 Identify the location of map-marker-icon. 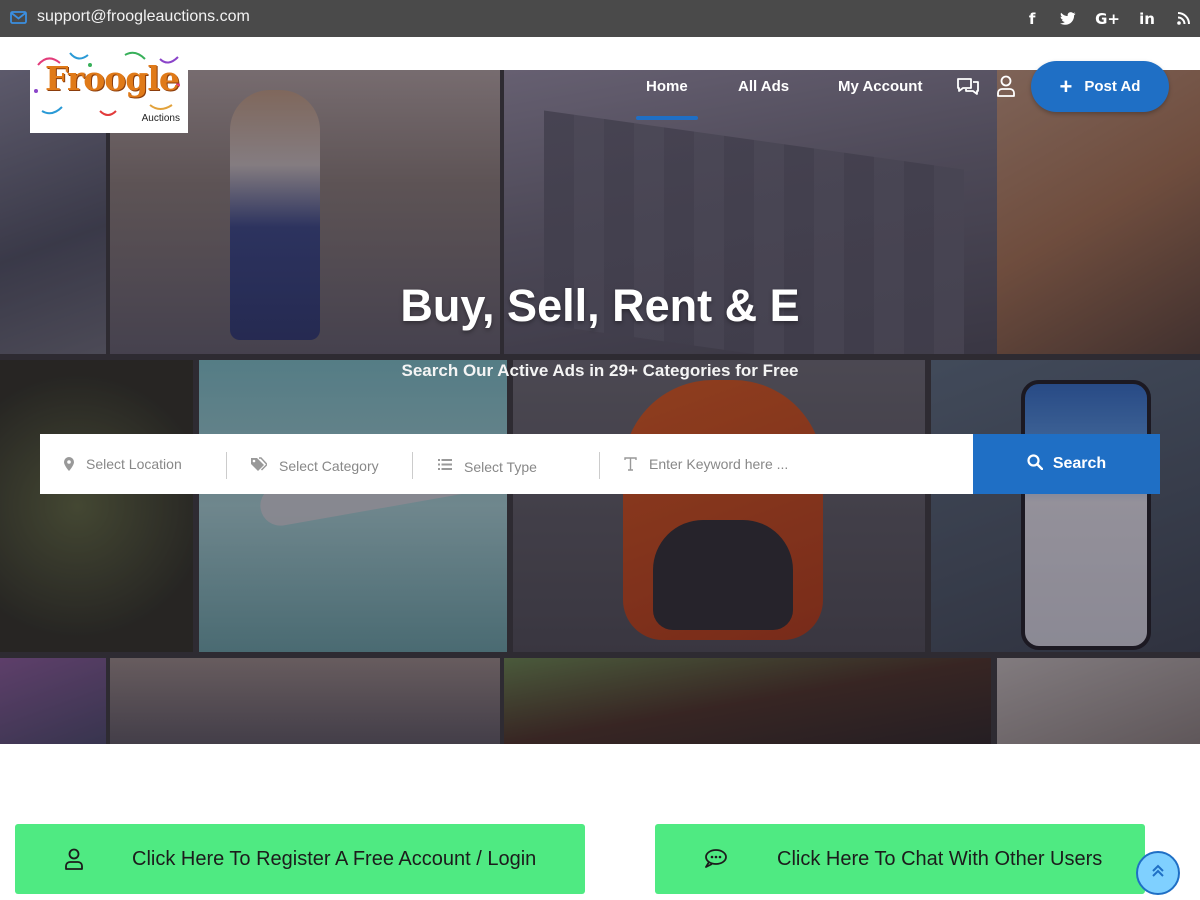
(69, 464).